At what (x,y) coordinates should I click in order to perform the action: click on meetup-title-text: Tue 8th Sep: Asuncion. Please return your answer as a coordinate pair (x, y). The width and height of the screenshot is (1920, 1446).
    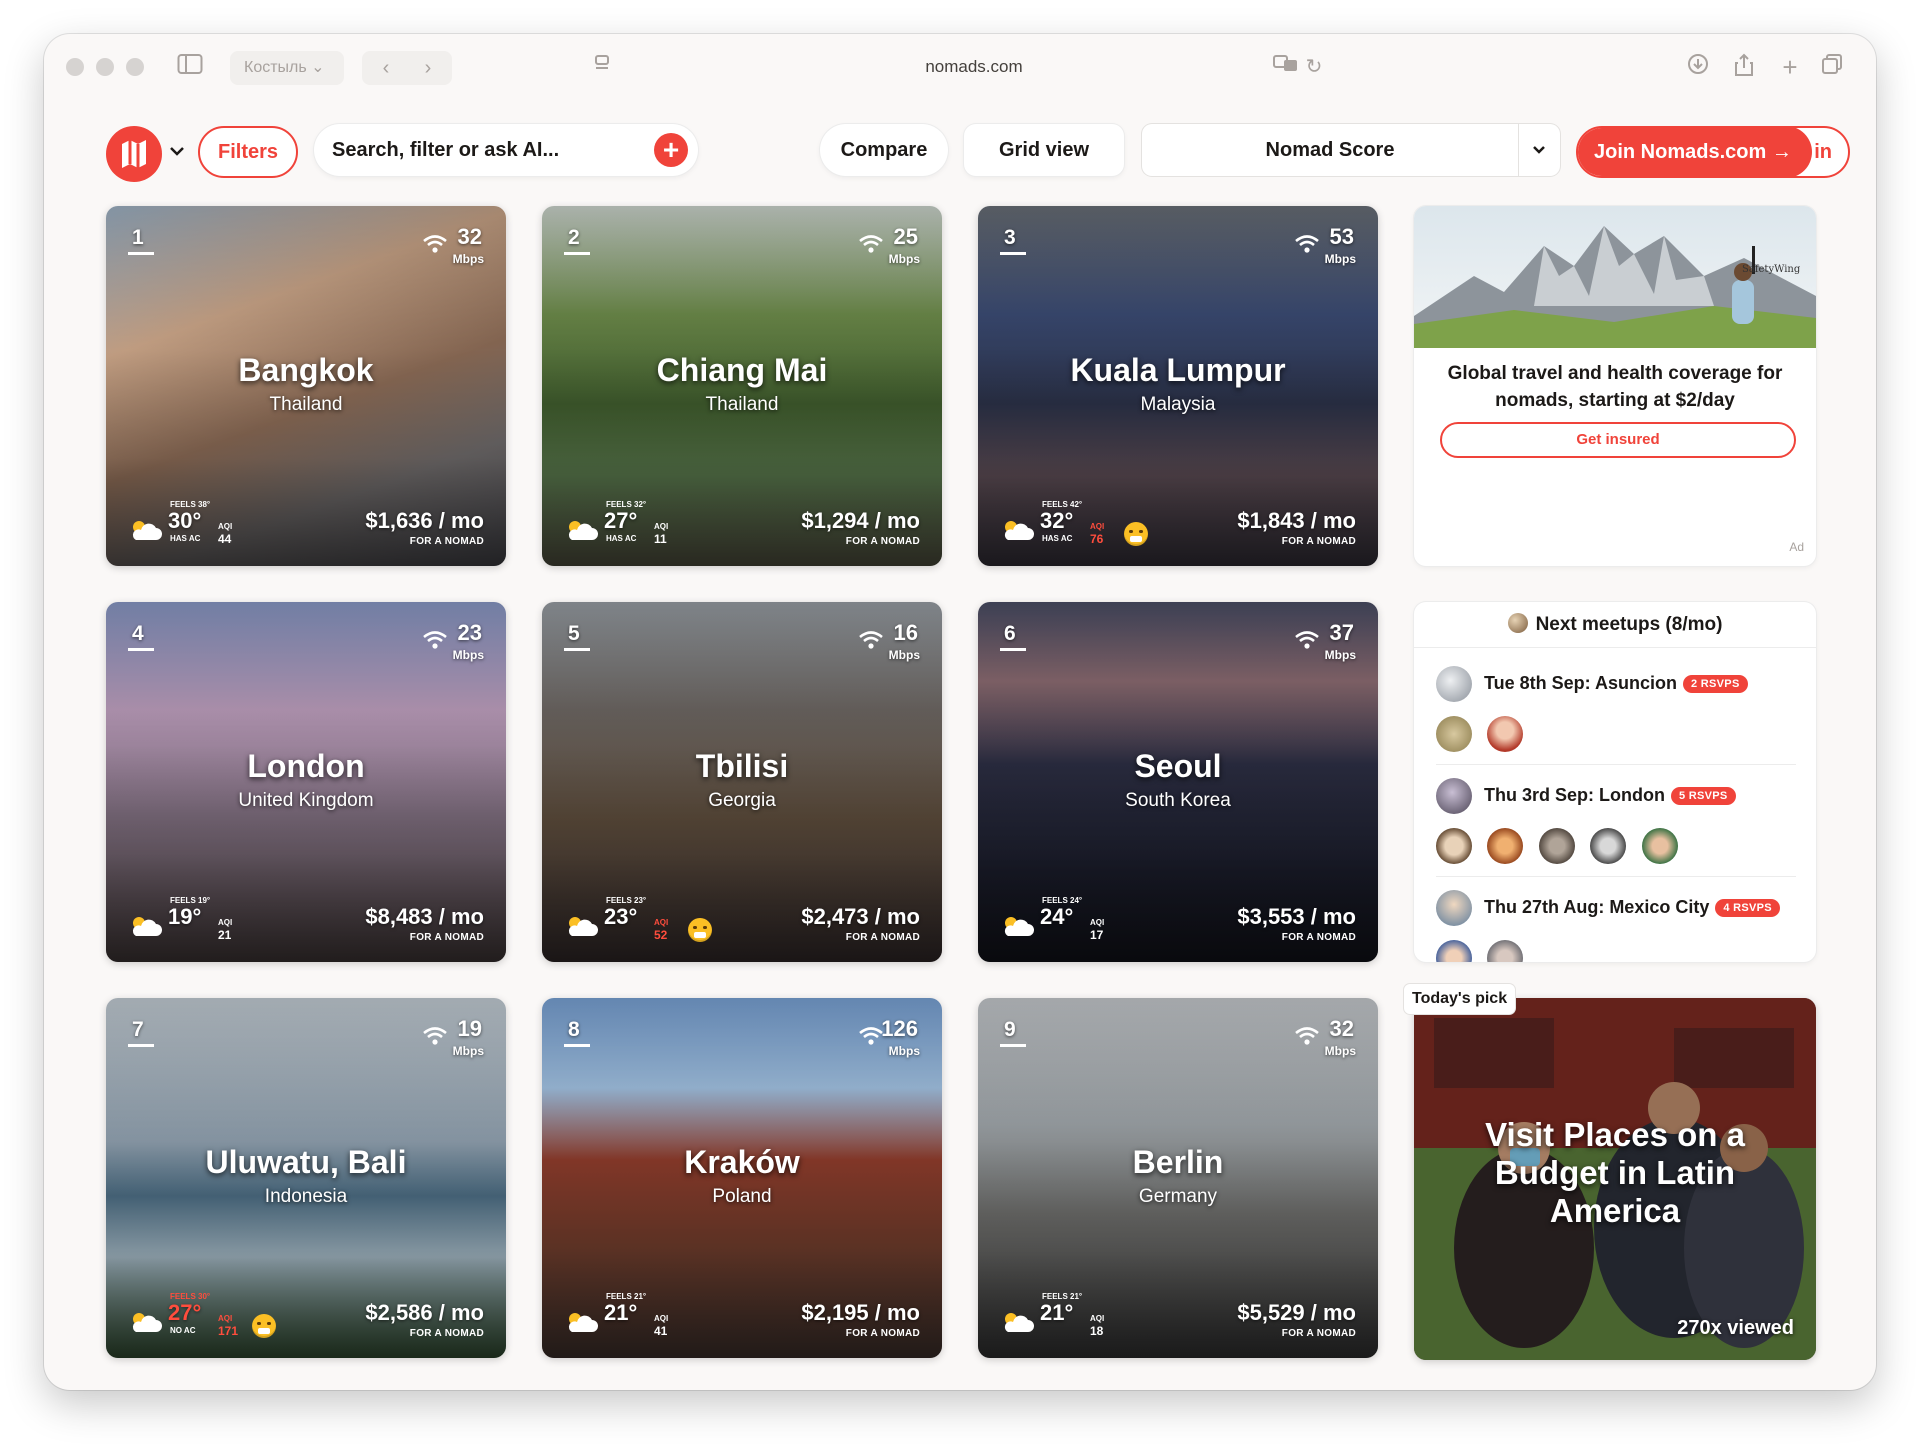
    Looking at the image, I should click on (1581, 683).